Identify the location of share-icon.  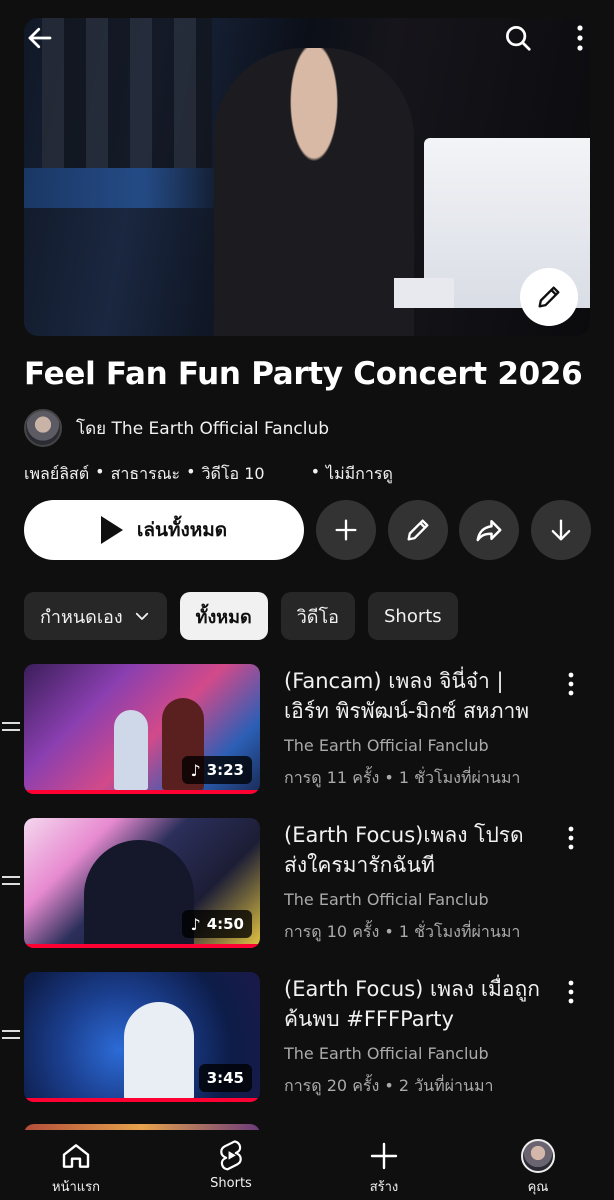
(489, 531).